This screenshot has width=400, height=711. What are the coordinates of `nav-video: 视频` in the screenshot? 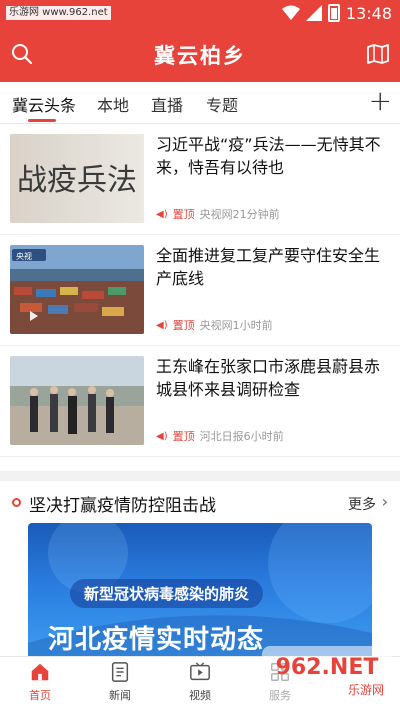 It's located at (200, 682).